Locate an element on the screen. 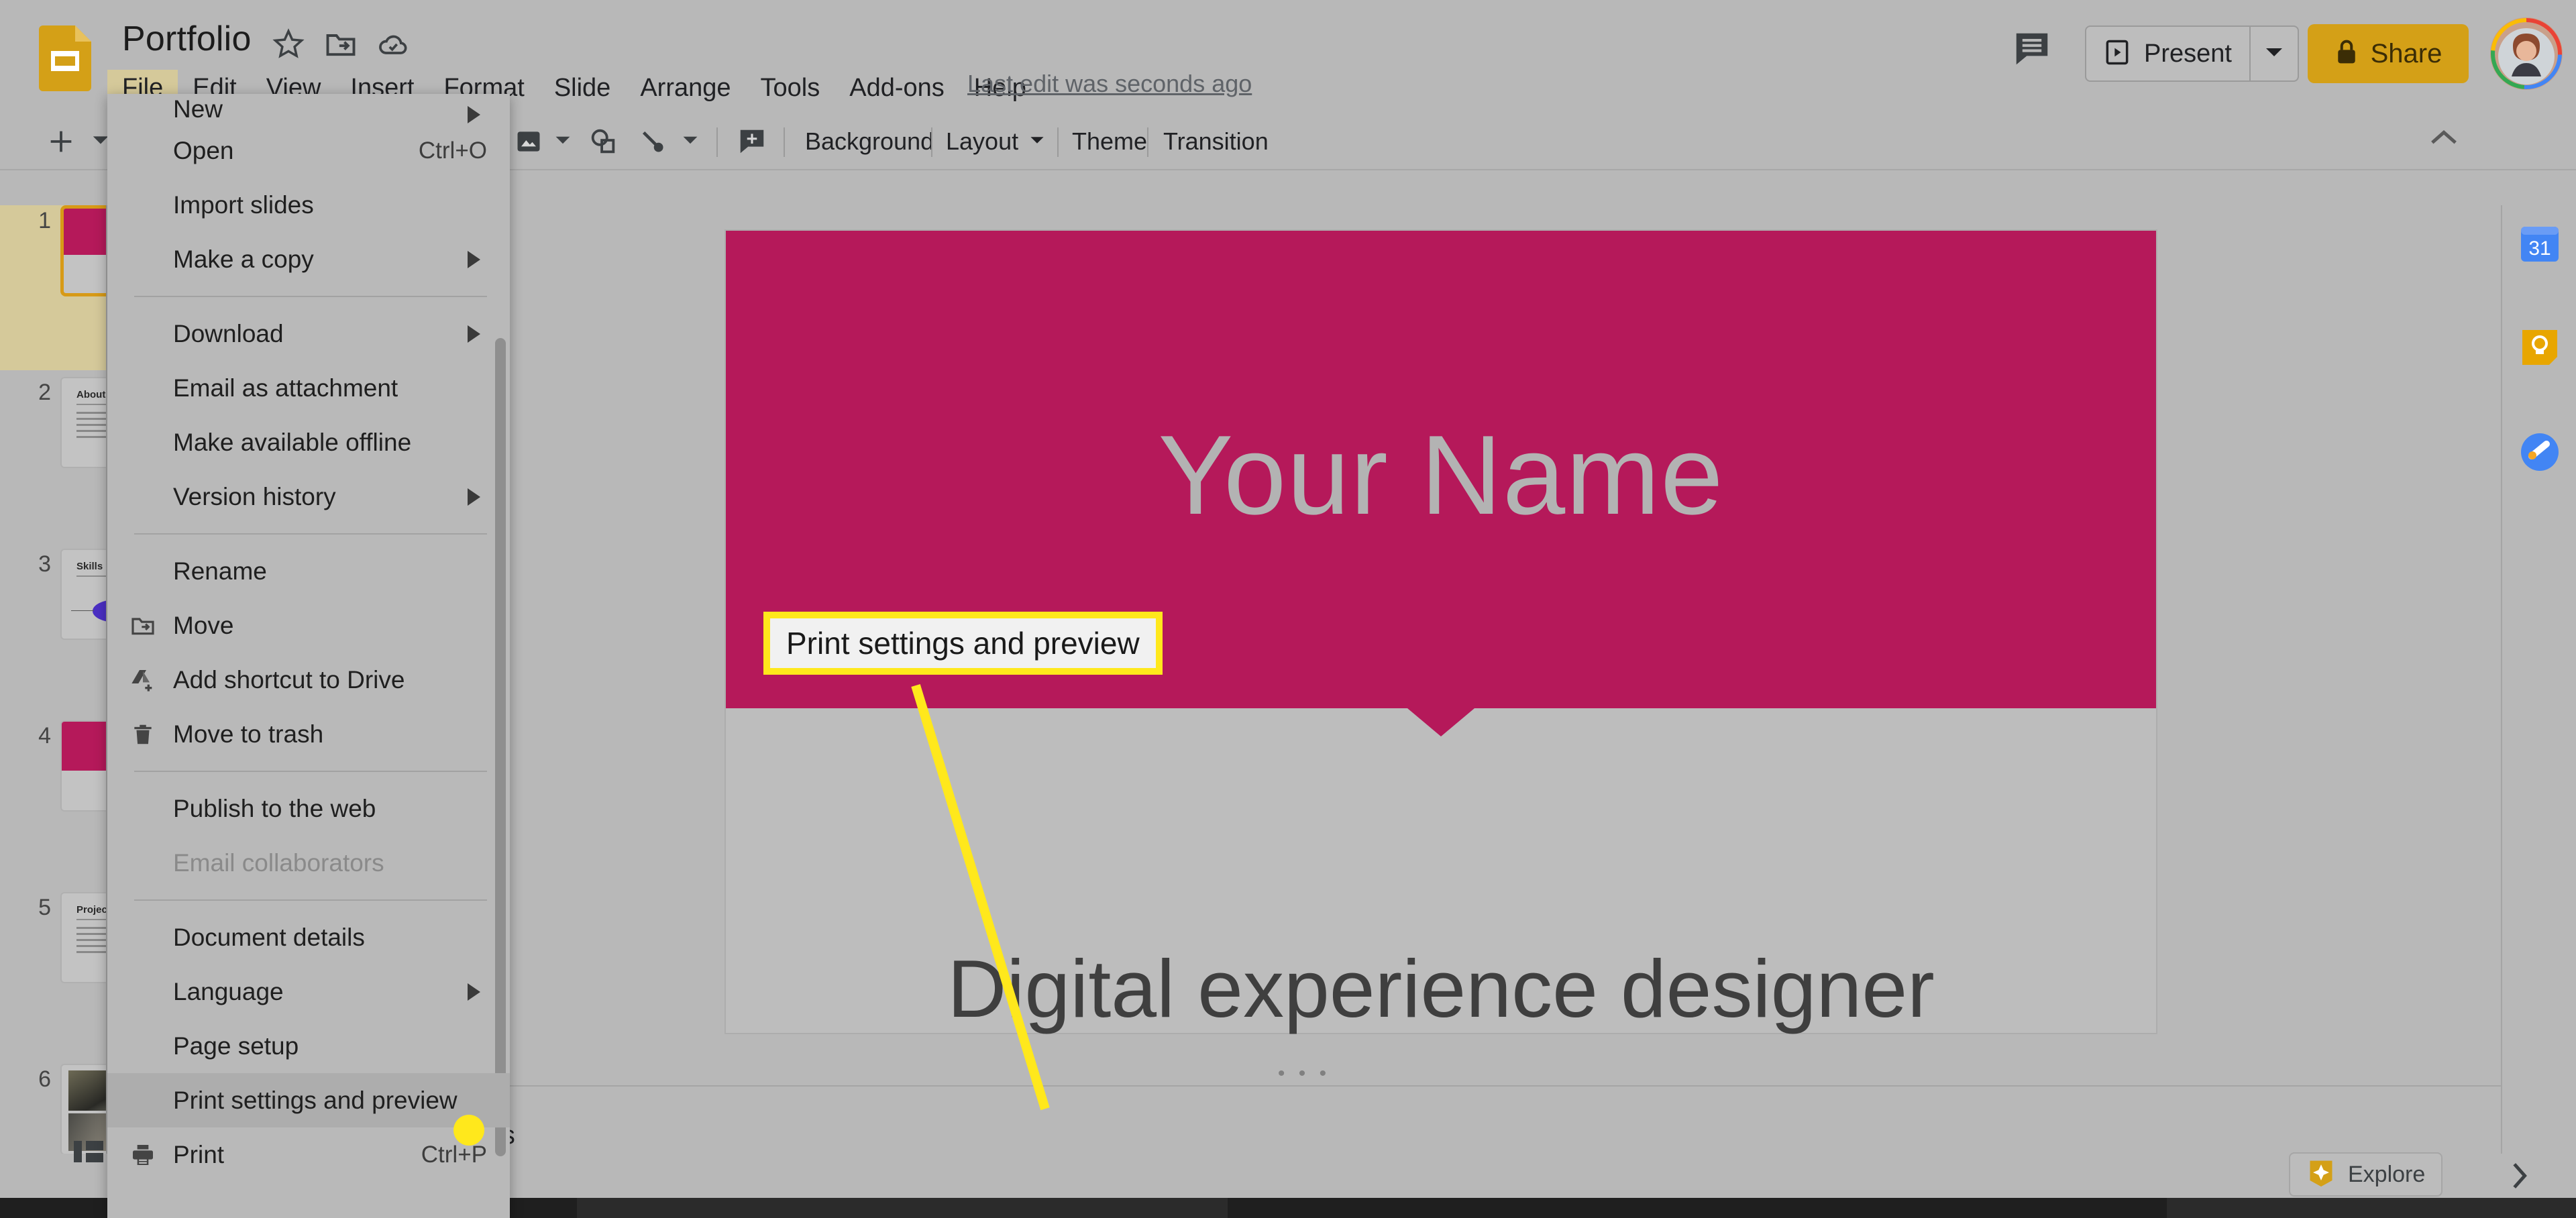 Image resolution: width=2576 pixels, height=1218 pixels. file-menu-item-make-a-copy: Make a copy is located at coordinates (308, 259).